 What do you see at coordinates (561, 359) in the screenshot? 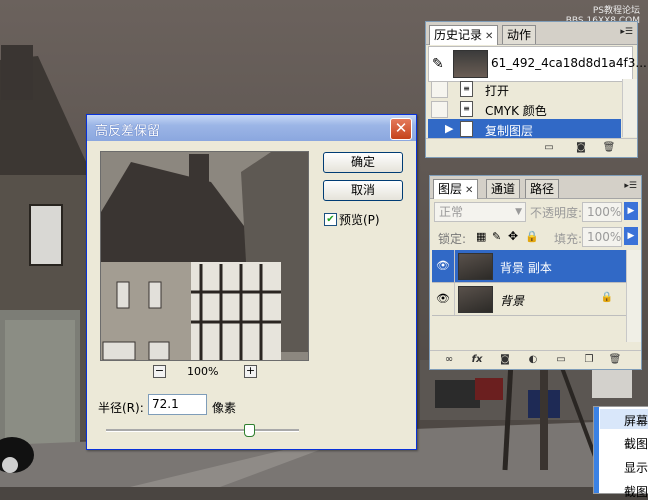
I see `group-folder-icon: ▭` at bounding box center [561, 359].